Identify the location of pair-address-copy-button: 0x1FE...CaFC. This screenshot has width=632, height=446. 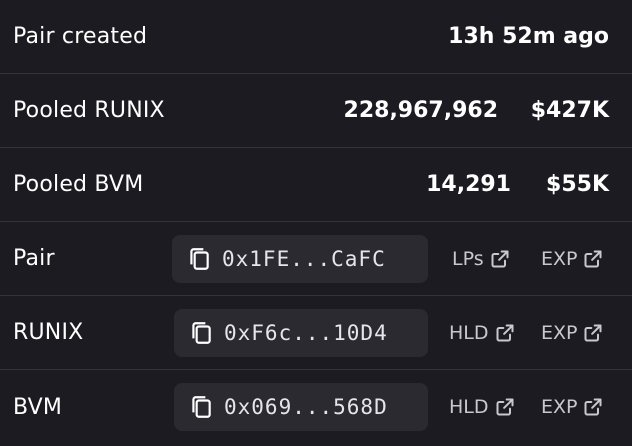
(300, 258).